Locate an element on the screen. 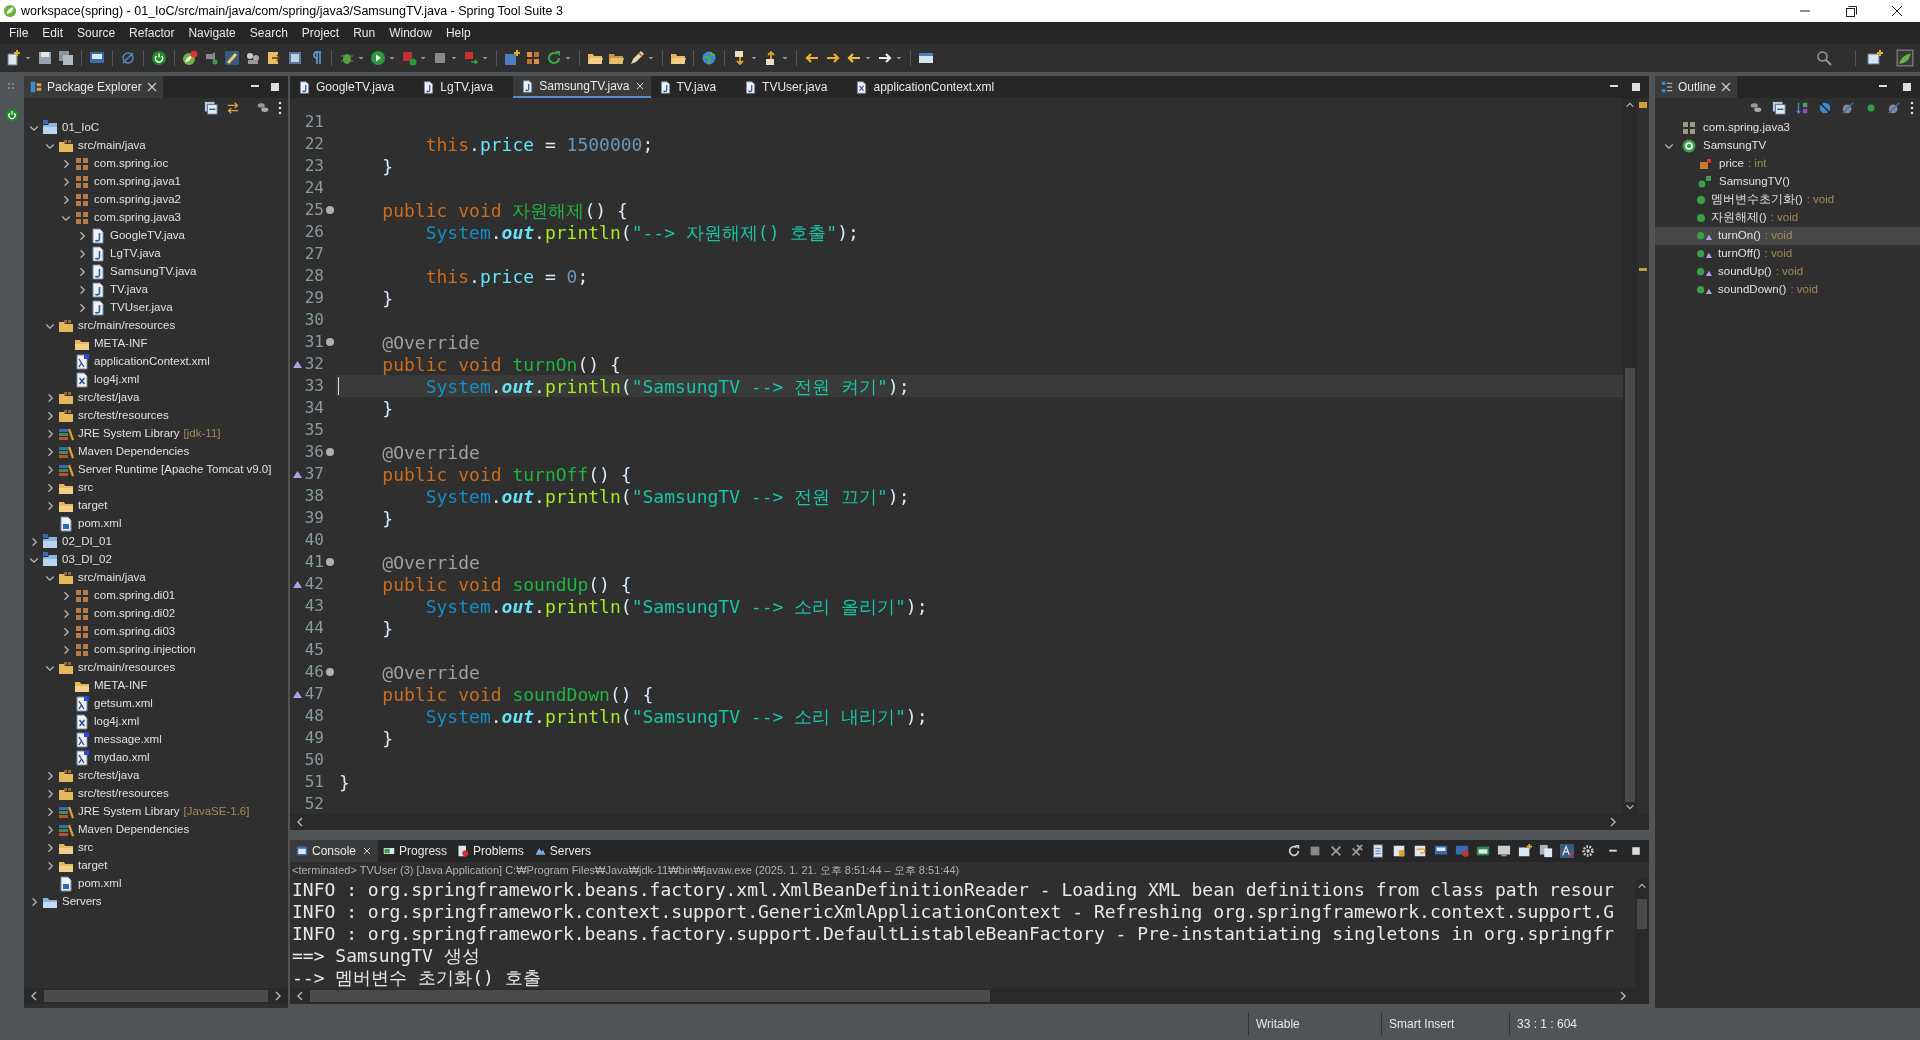 The image size is (1920, 1040). console-tab: Servers is located at coordinates (562, 851).